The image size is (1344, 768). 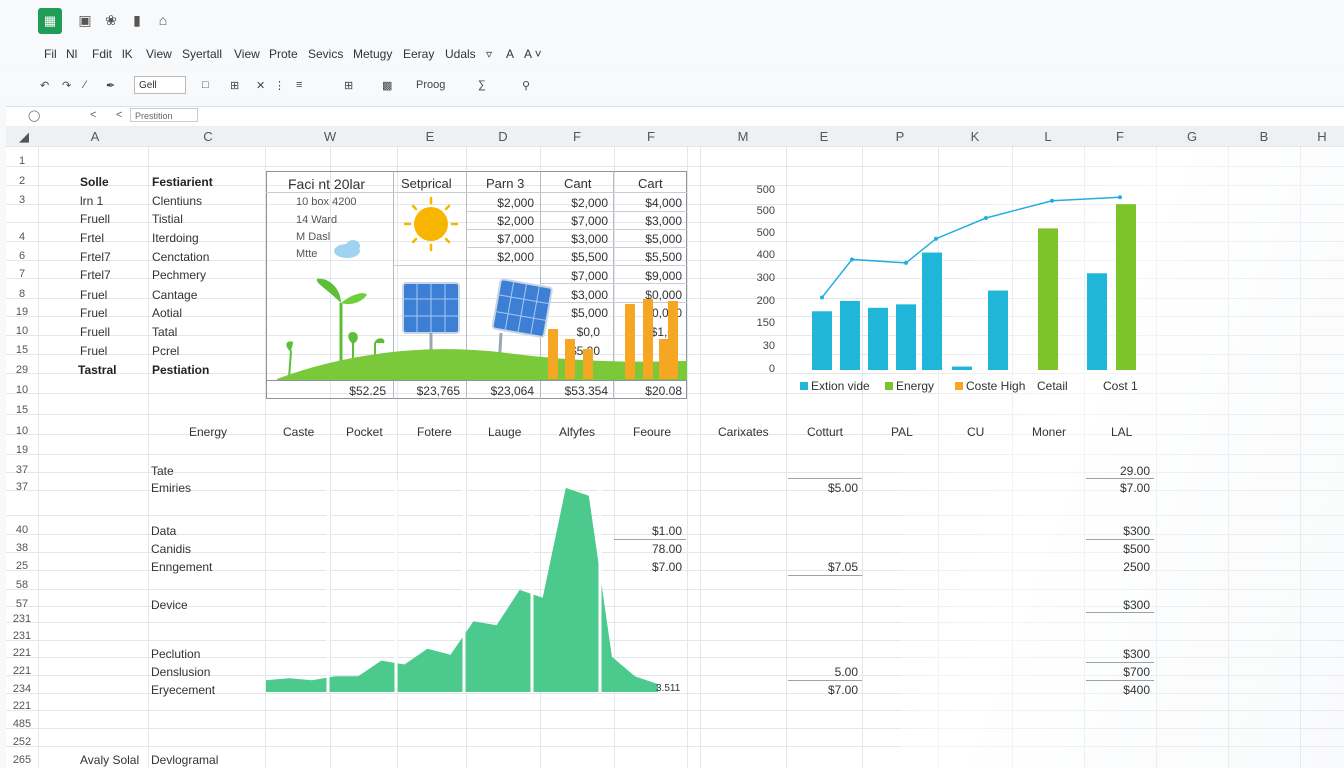 What do you see at coordinates (22, 585) in the screenshot?
I see `row-header: 58` at bounding box center [22, 585].